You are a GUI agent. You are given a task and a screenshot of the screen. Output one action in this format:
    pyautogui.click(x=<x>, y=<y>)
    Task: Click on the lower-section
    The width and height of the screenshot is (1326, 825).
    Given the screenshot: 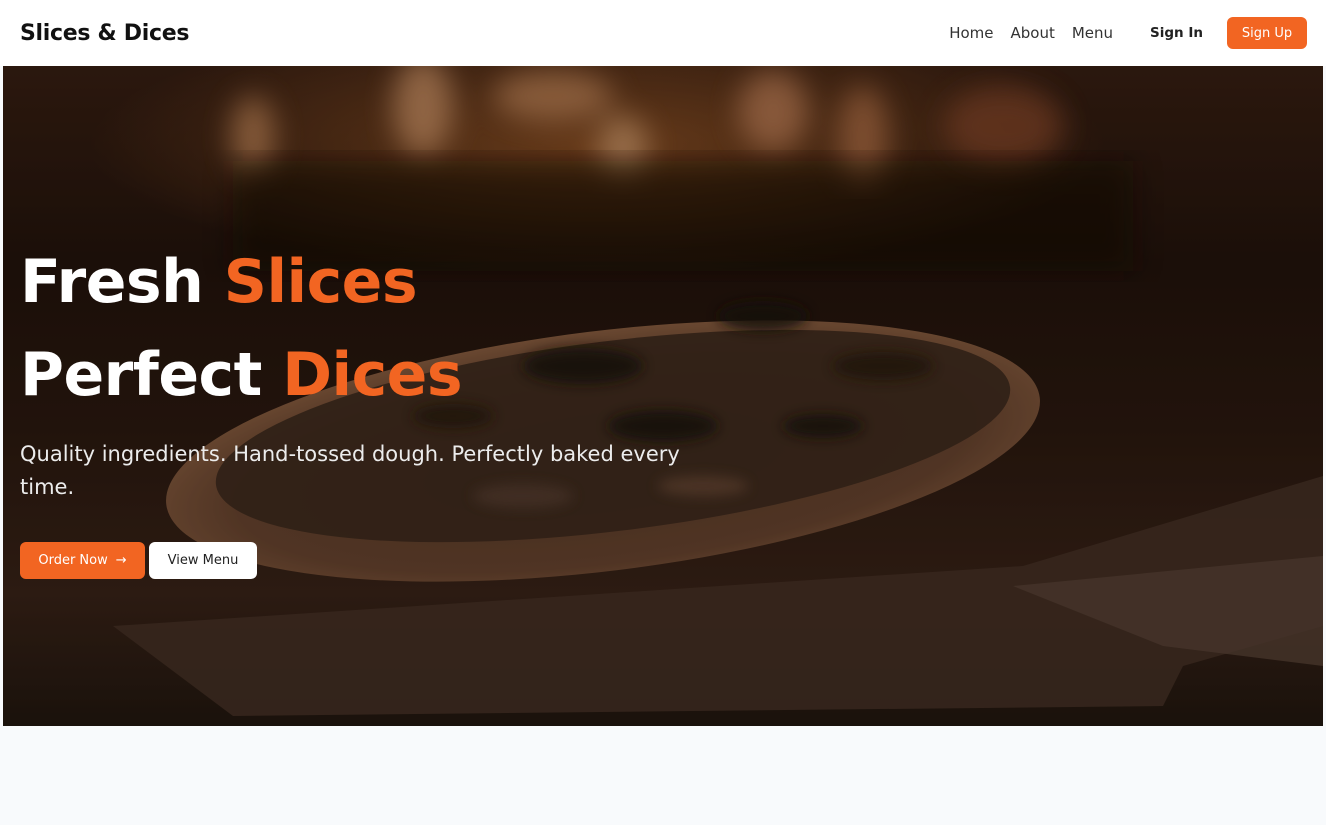 What is the action you would take?
    pyautogui.click(x=663, y=775)
    